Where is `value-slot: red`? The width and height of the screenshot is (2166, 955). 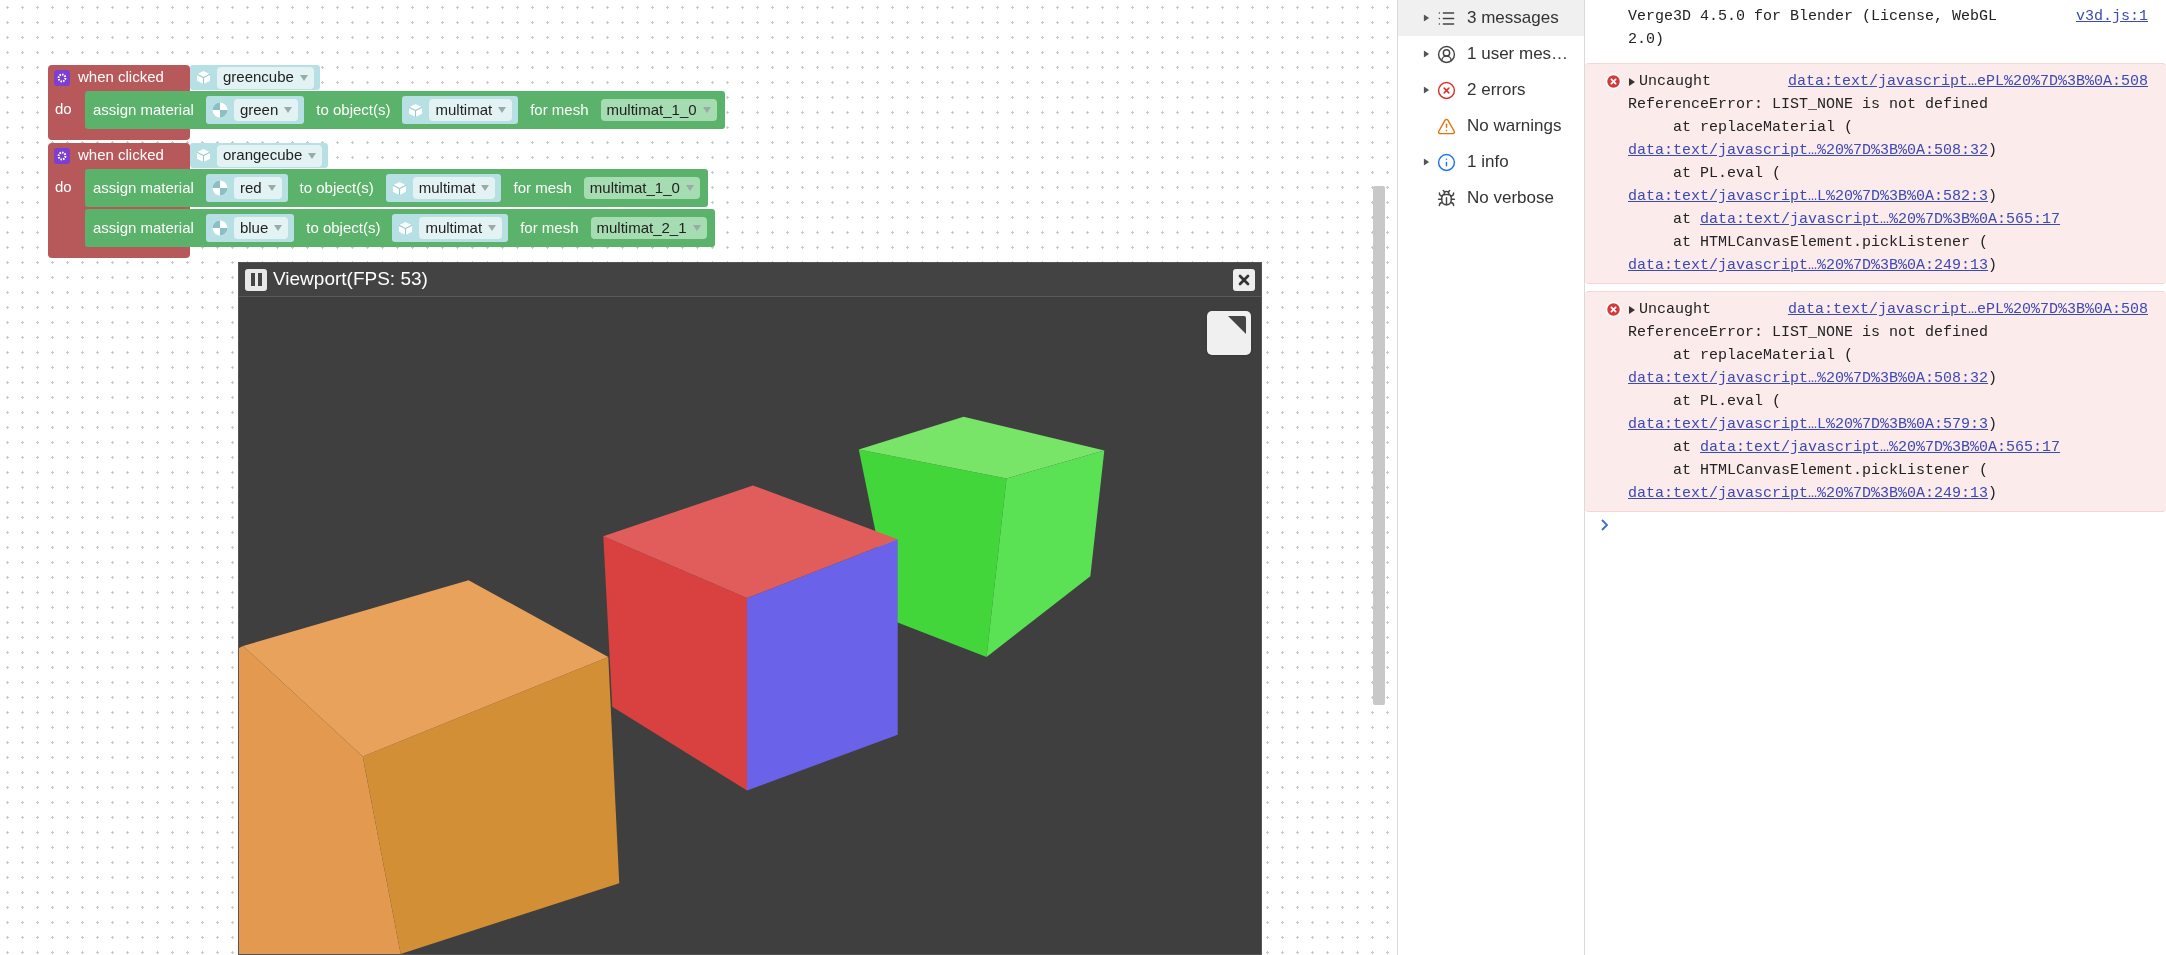 value-slot: red is located at coordinates (246, 188).